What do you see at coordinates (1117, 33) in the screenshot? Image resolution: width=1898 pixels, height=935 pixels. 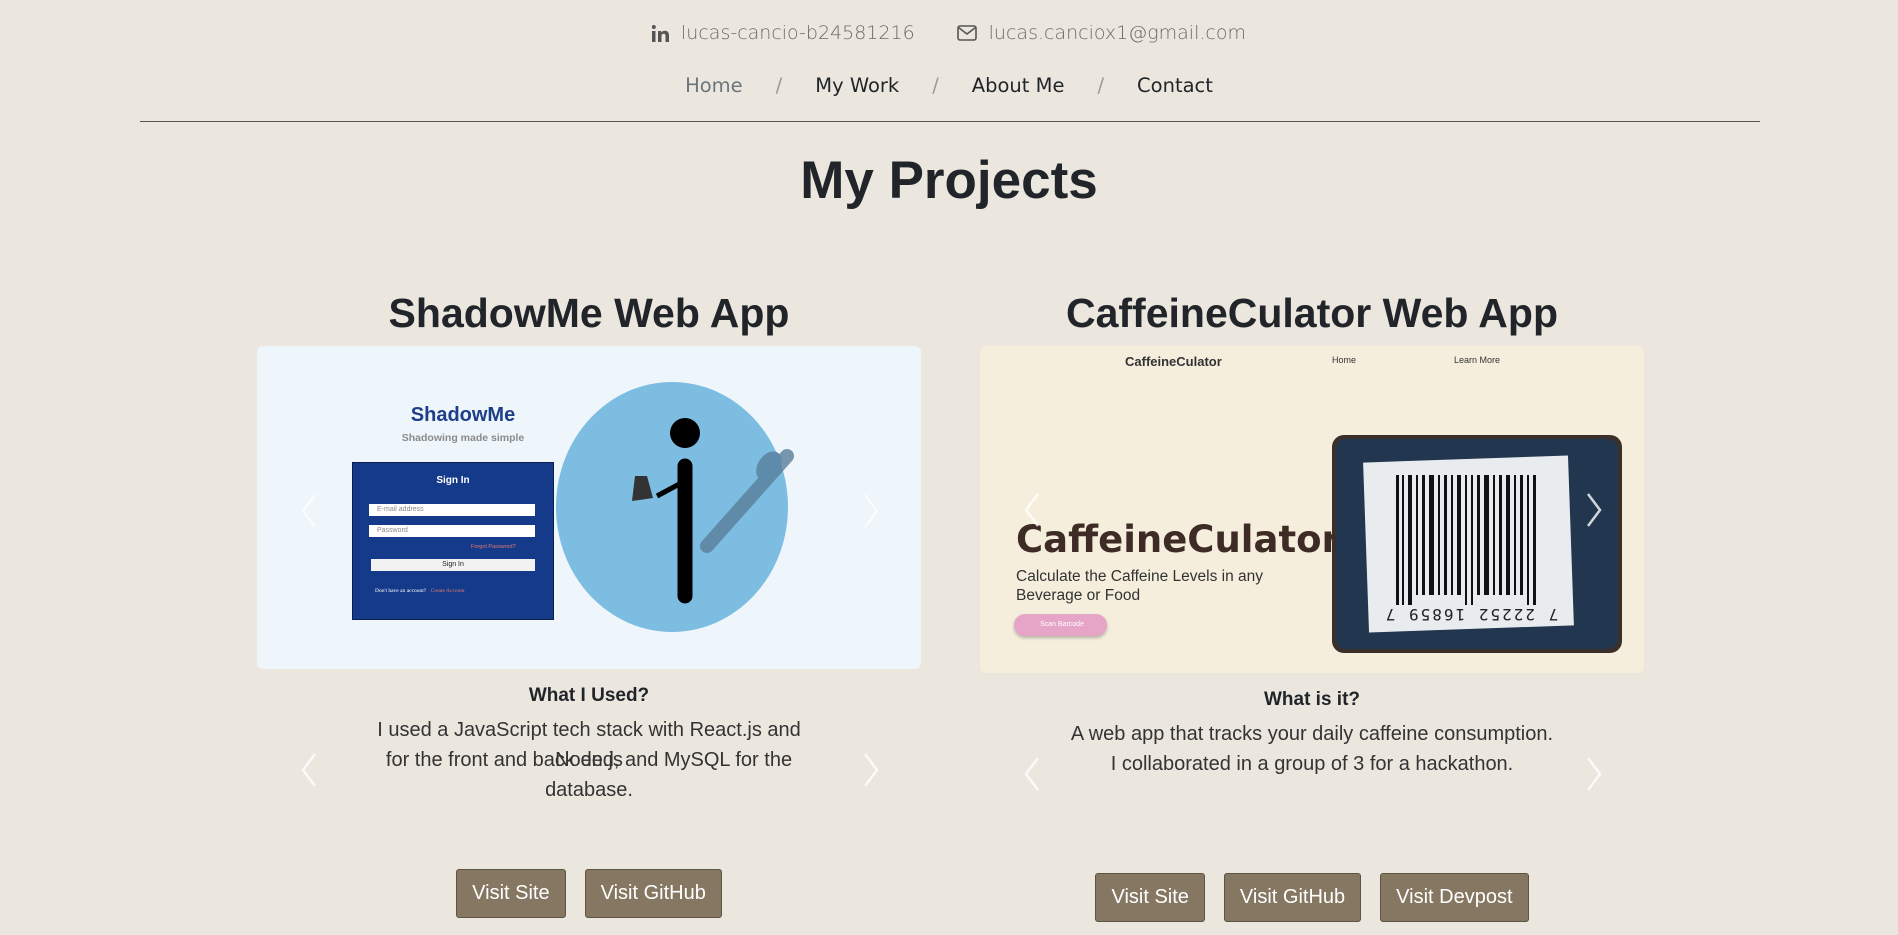 I see `email-address: lucas.canciox1@gmail.com` at bounding box center [1117, 33].